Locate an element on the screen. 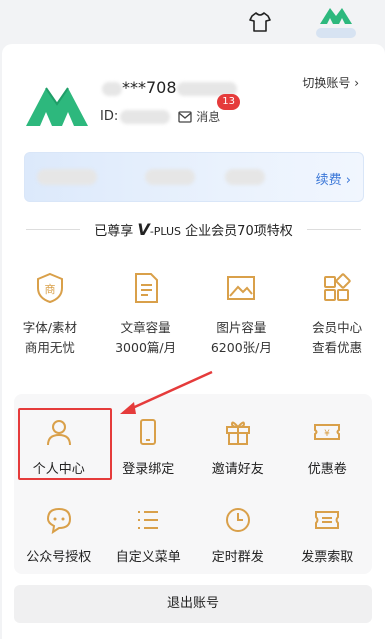 This screenshot has width=385, height=639. user-id-line: ID: 消息 13 is located at coordinates (170, 109).